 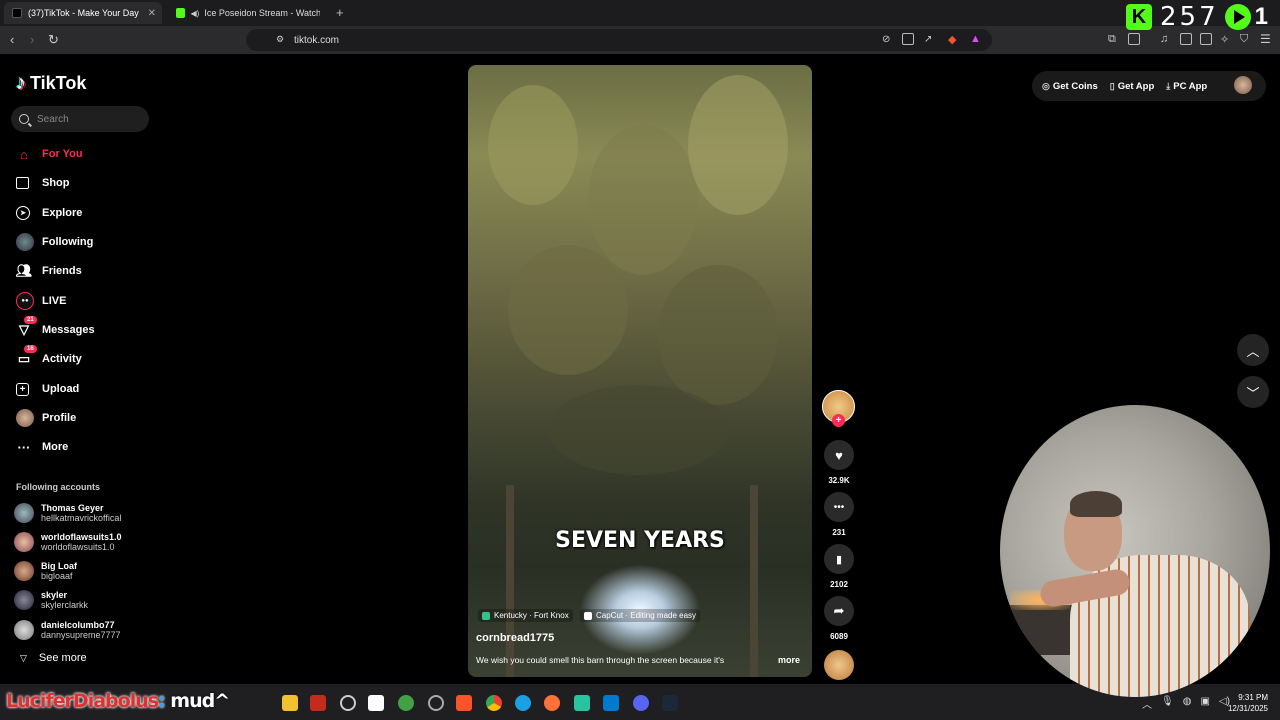 I want to click on shop-bag-icon, so click(x=22, y=183).